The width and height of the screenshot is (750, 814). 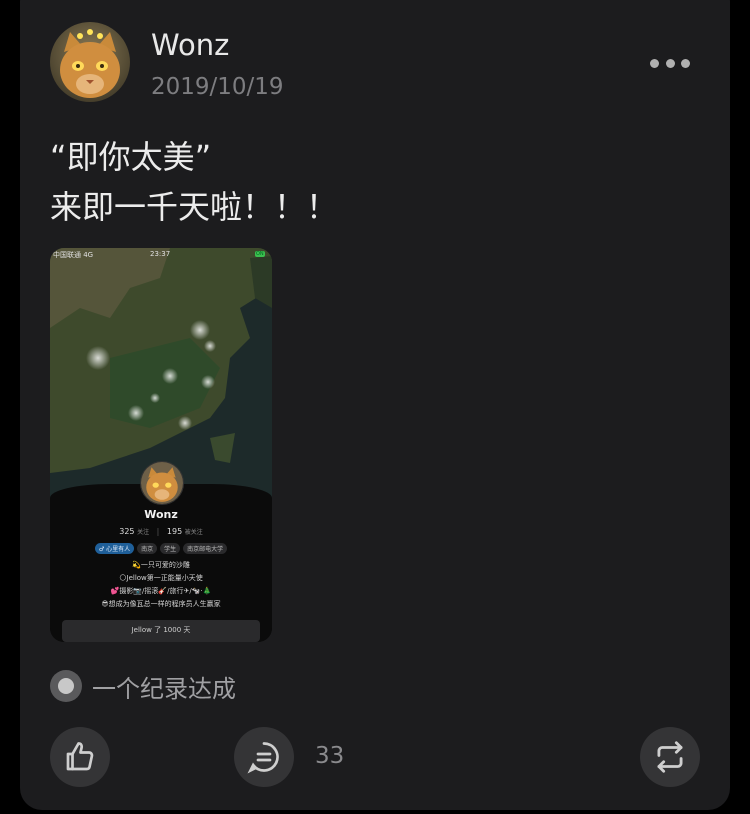 I want to click on status-carrier: 中国联通 4G, so click(x=73, y=255).